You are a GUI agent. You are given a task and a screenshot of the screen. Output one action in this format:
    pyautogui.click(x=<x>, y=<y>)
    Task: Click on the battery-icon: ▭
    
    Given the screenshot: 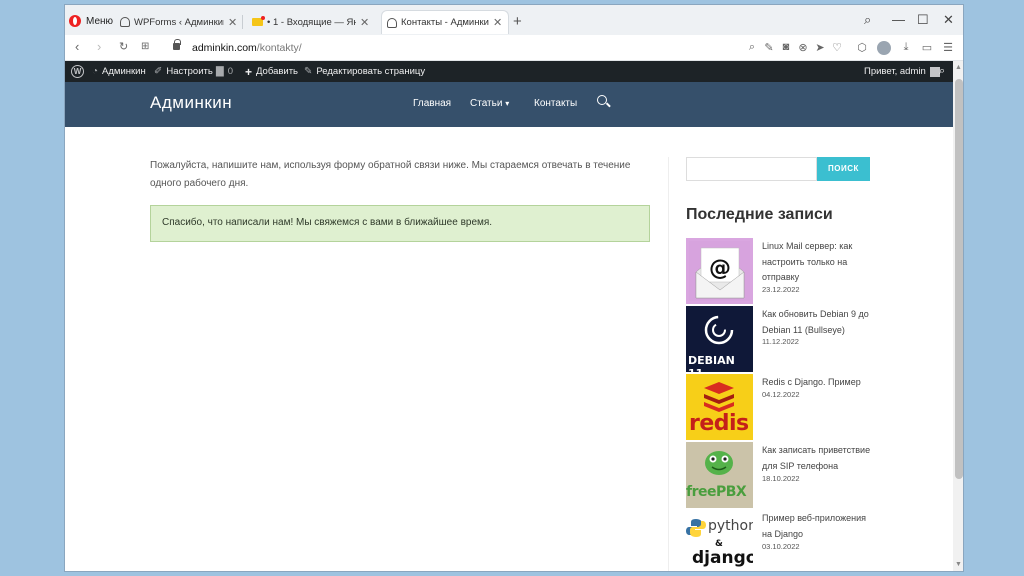 What is the action you would take?
    pyautogui.click(x=927, y=47)
    